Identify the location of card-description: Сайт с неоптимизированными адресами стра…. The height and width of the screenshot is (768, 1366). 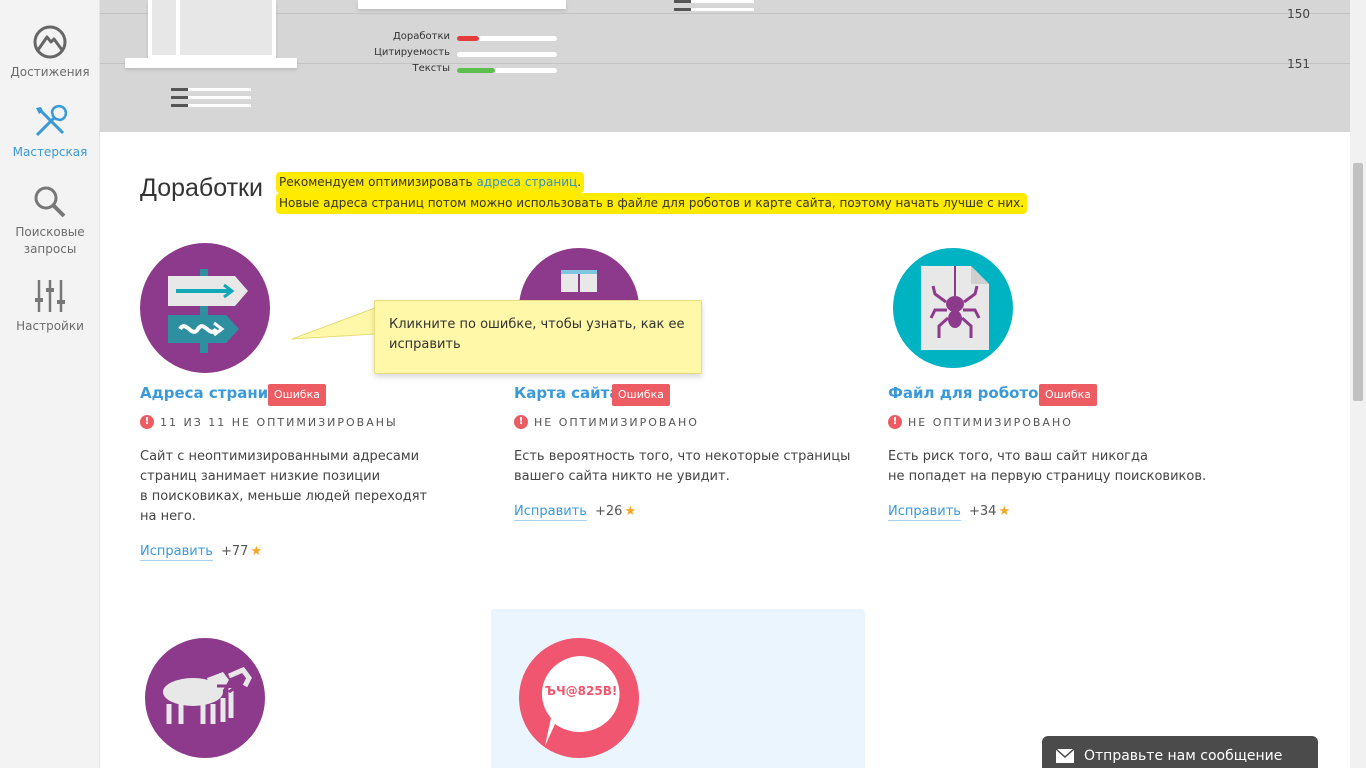
(284, 486).